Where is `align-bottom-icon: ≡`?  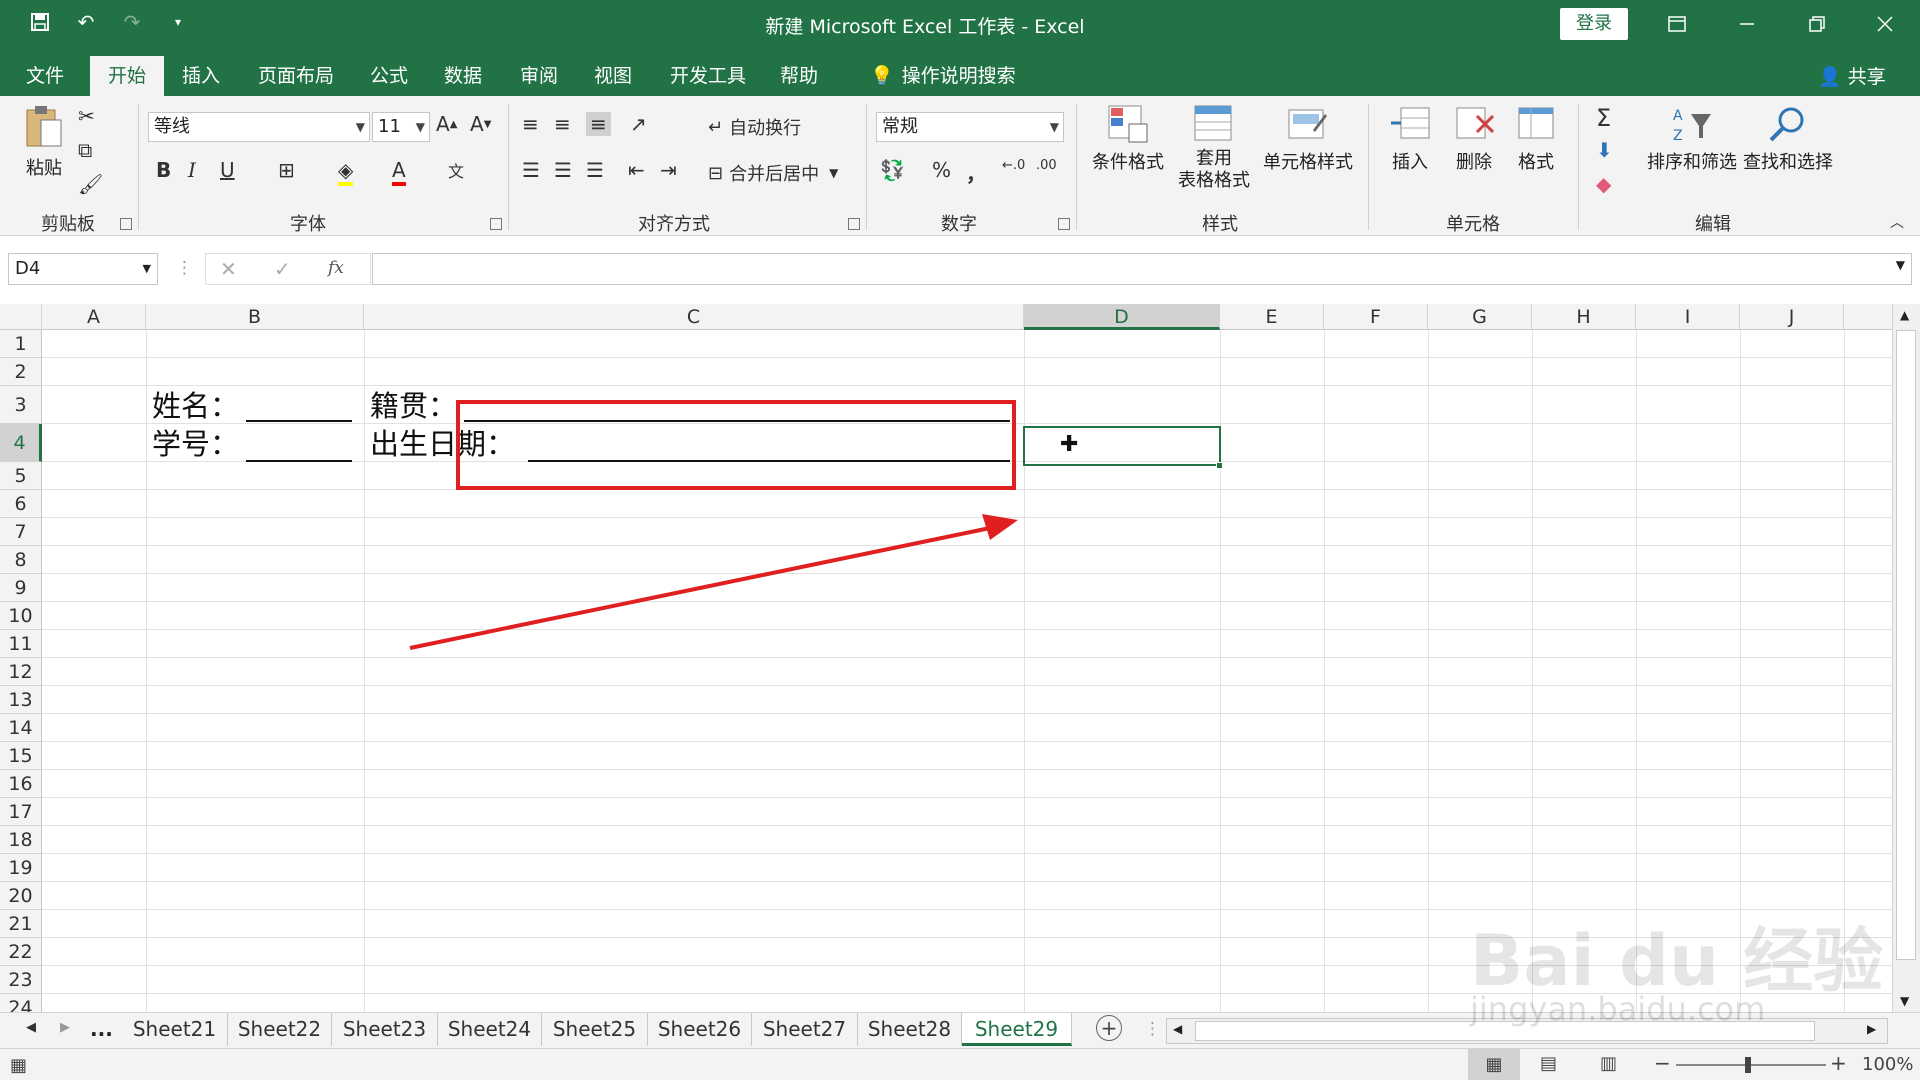 align-bottom-icon: ≡ is located at coordinates (598, 124).